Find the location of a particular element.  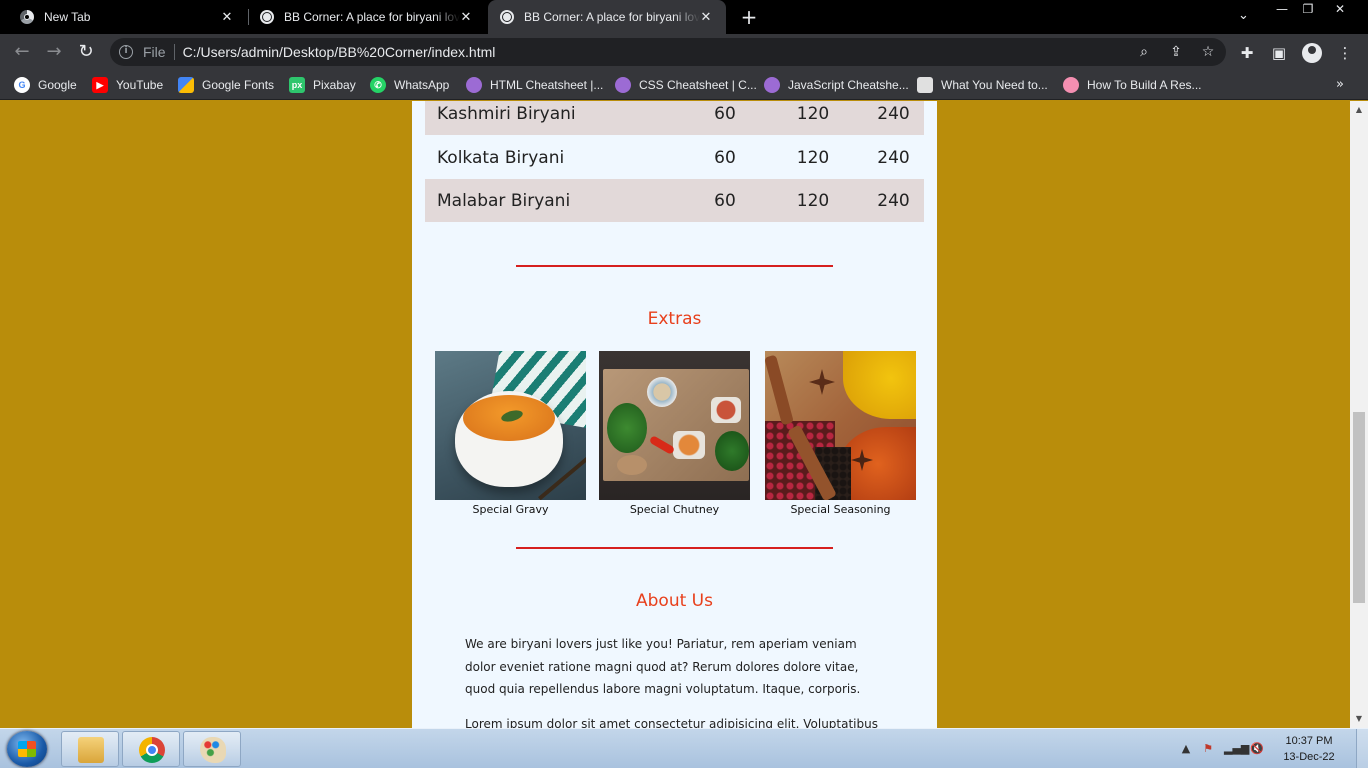

windows-taskbar: ▲ ⚑ ▂▄▆ 🔇 10:37 PM 13-Dec-22 is located at coordinates (684, 748).